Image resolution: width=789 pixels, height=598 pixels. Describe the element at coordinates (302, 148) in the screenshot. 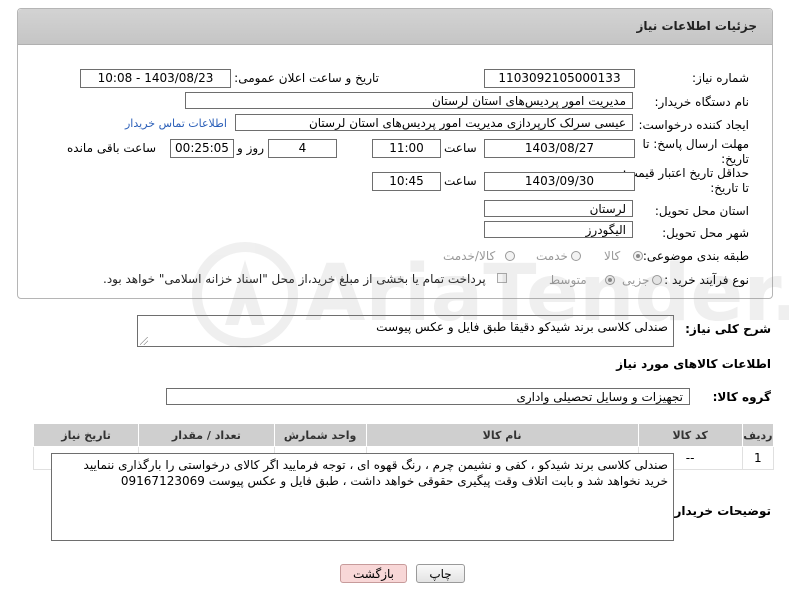

I see `days-remaining-field: 4` at that location.